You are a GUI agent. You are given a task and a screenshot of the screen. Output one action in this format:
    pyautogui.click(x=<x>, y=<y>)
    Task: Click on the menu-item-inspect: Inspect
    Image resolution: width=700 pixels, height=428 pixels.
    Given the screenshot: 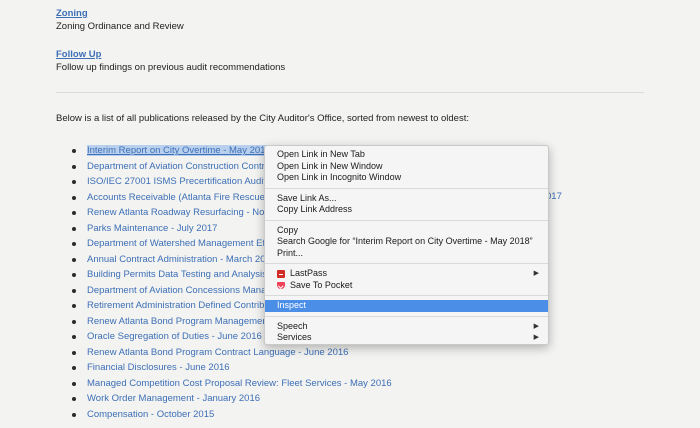 What is the action you would take?
    pyautogui.click(x=406, y=306)
    